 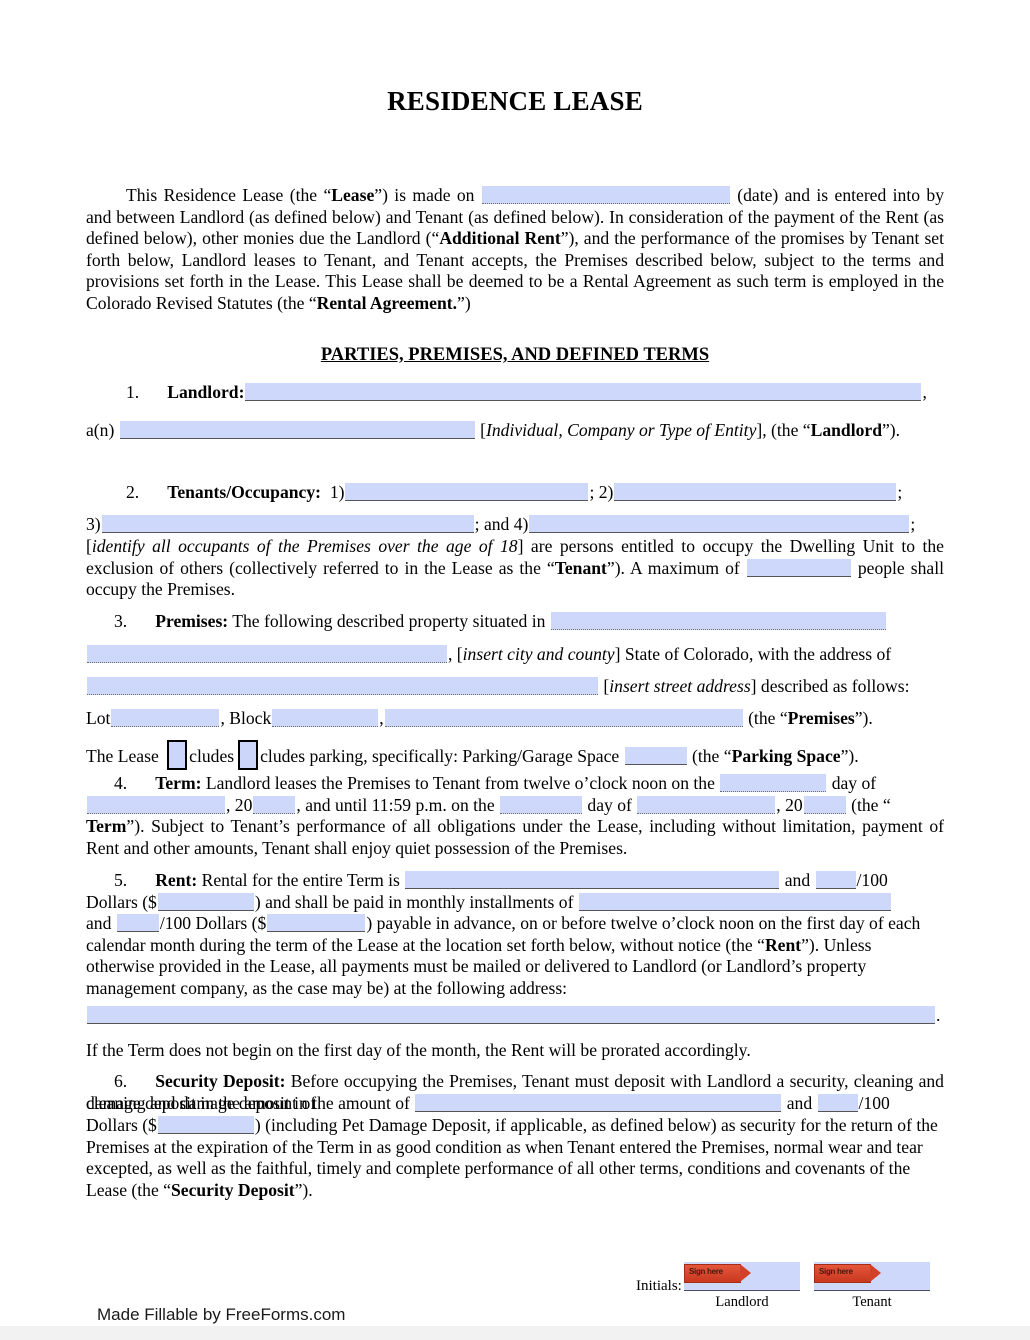 I want to click on premises-city-field, so click(x=267, y=654).